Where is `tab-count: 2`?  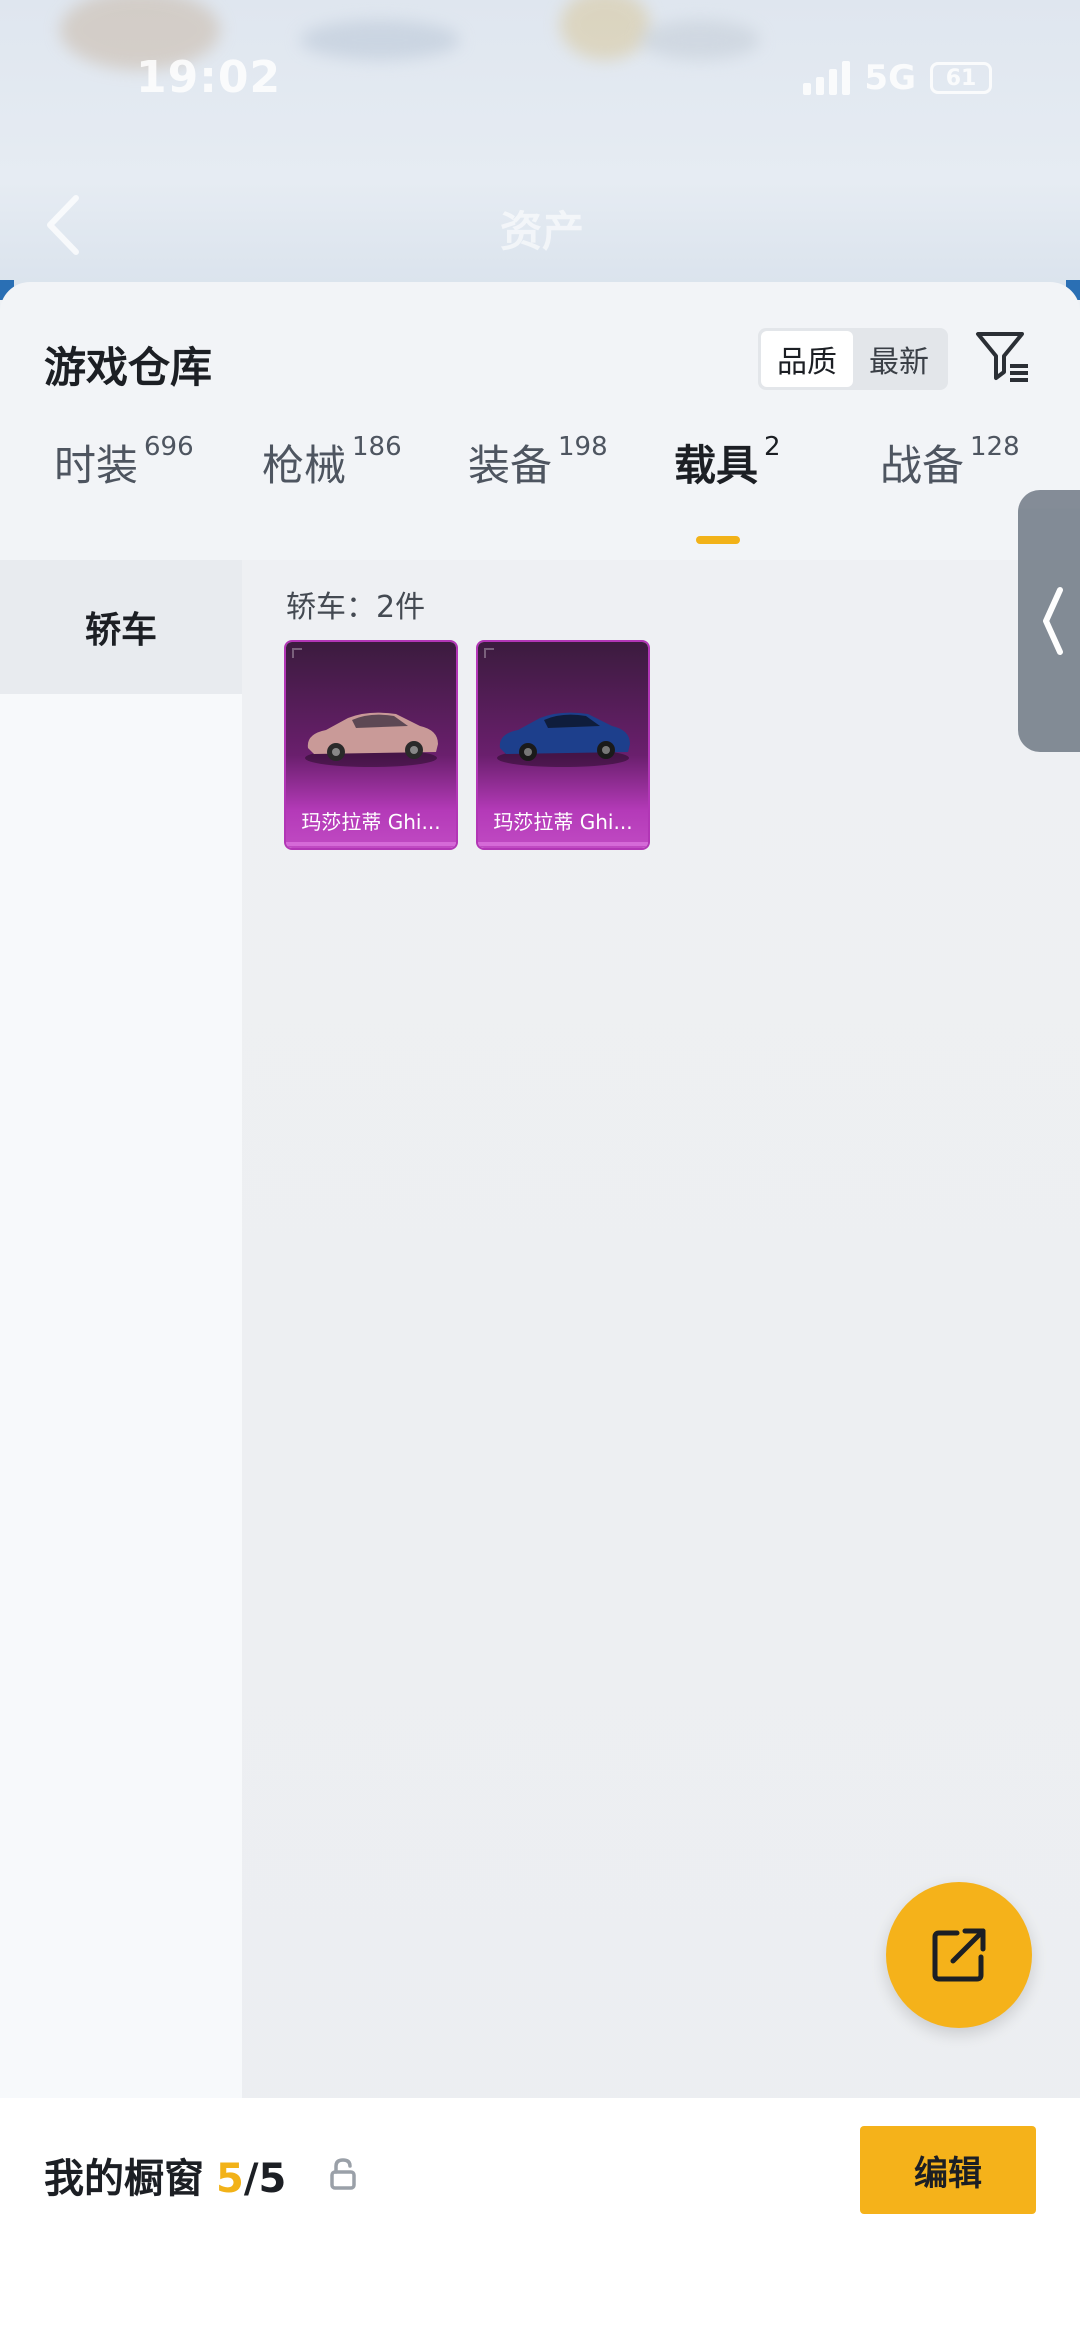
tab-count: 2 is located at coordinates (772, 447).